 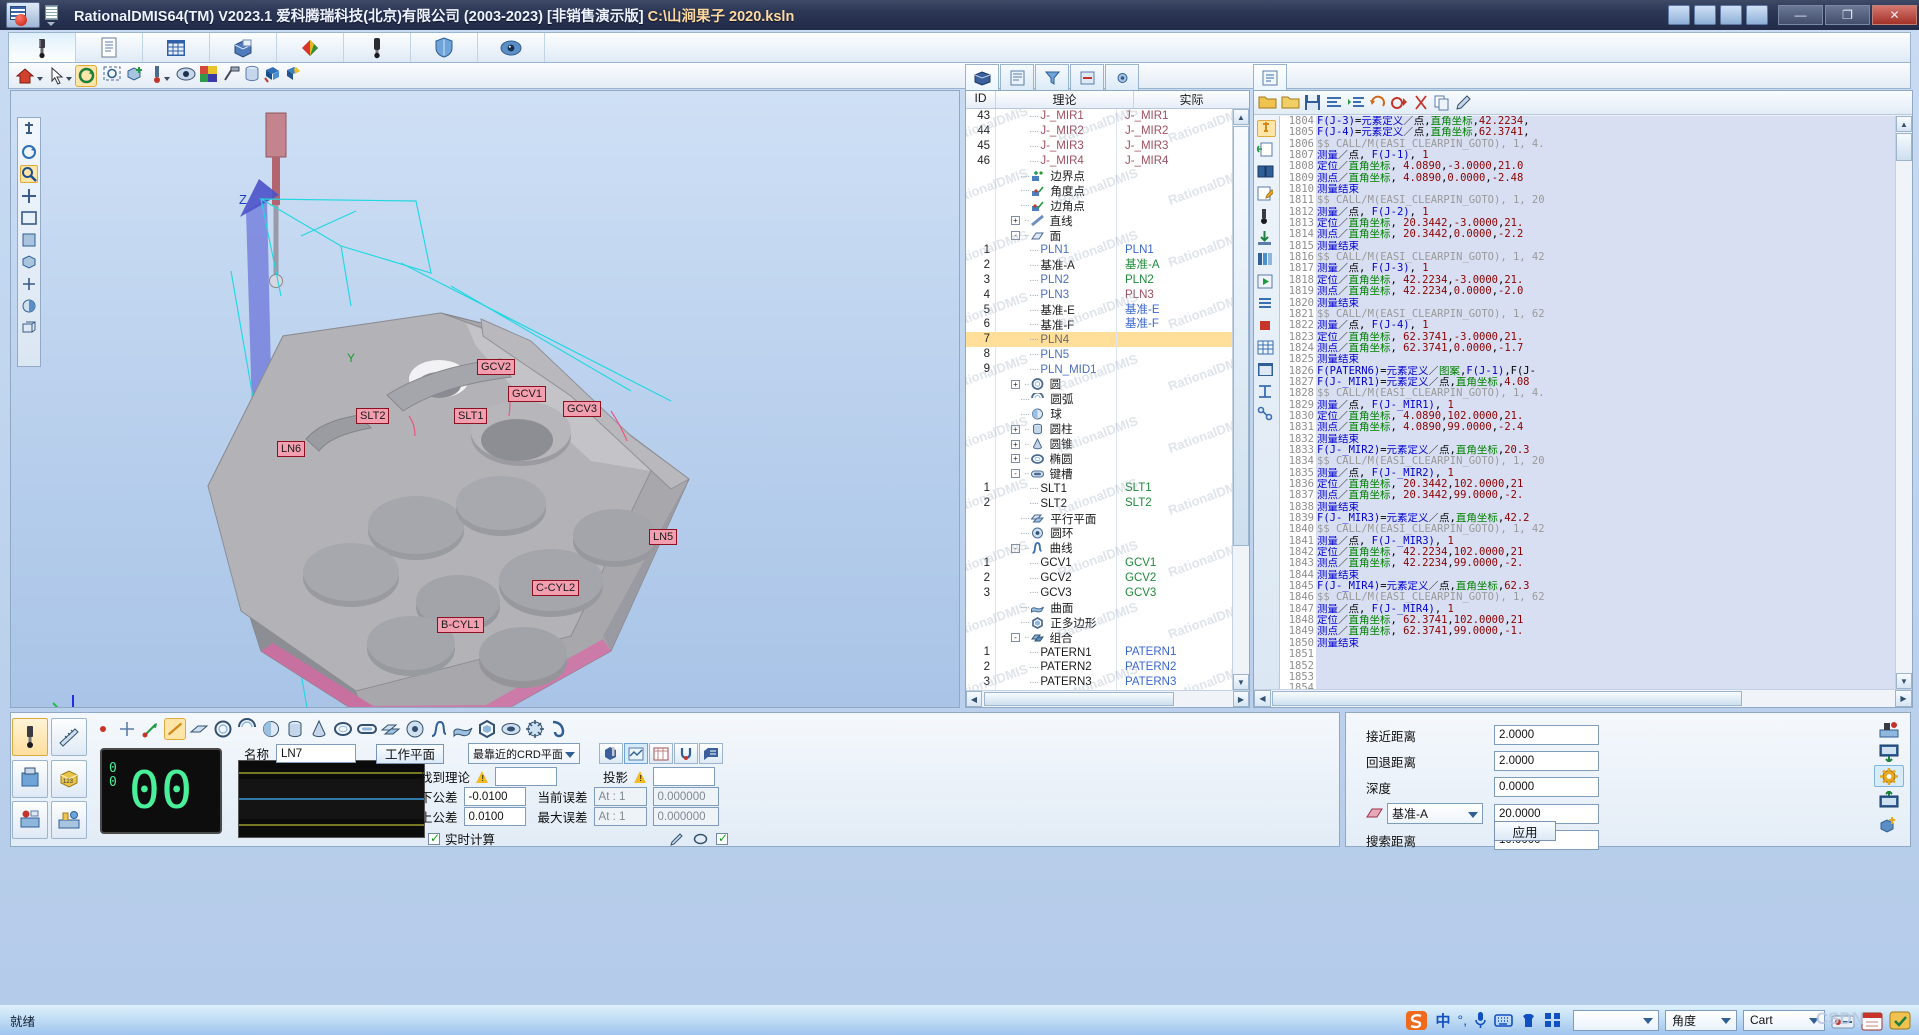 I want to click on code-line-text: 定位／直角坐标, 4.0890,102.0000,21., so click(x=1605, y=416).